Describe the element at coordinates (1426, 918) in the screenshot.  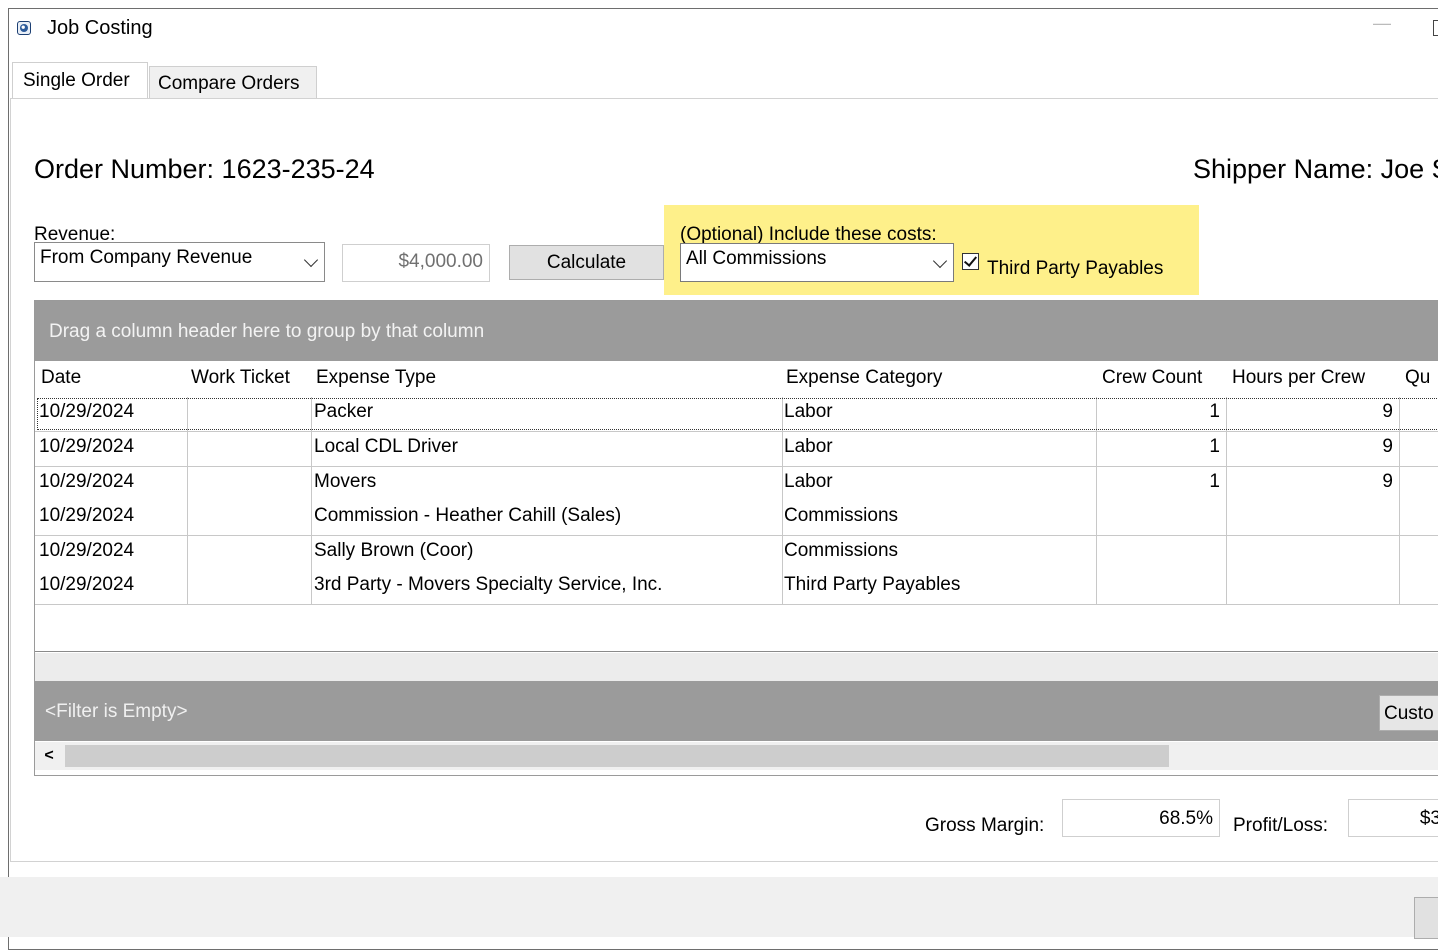
I see `footer-button` at that location.